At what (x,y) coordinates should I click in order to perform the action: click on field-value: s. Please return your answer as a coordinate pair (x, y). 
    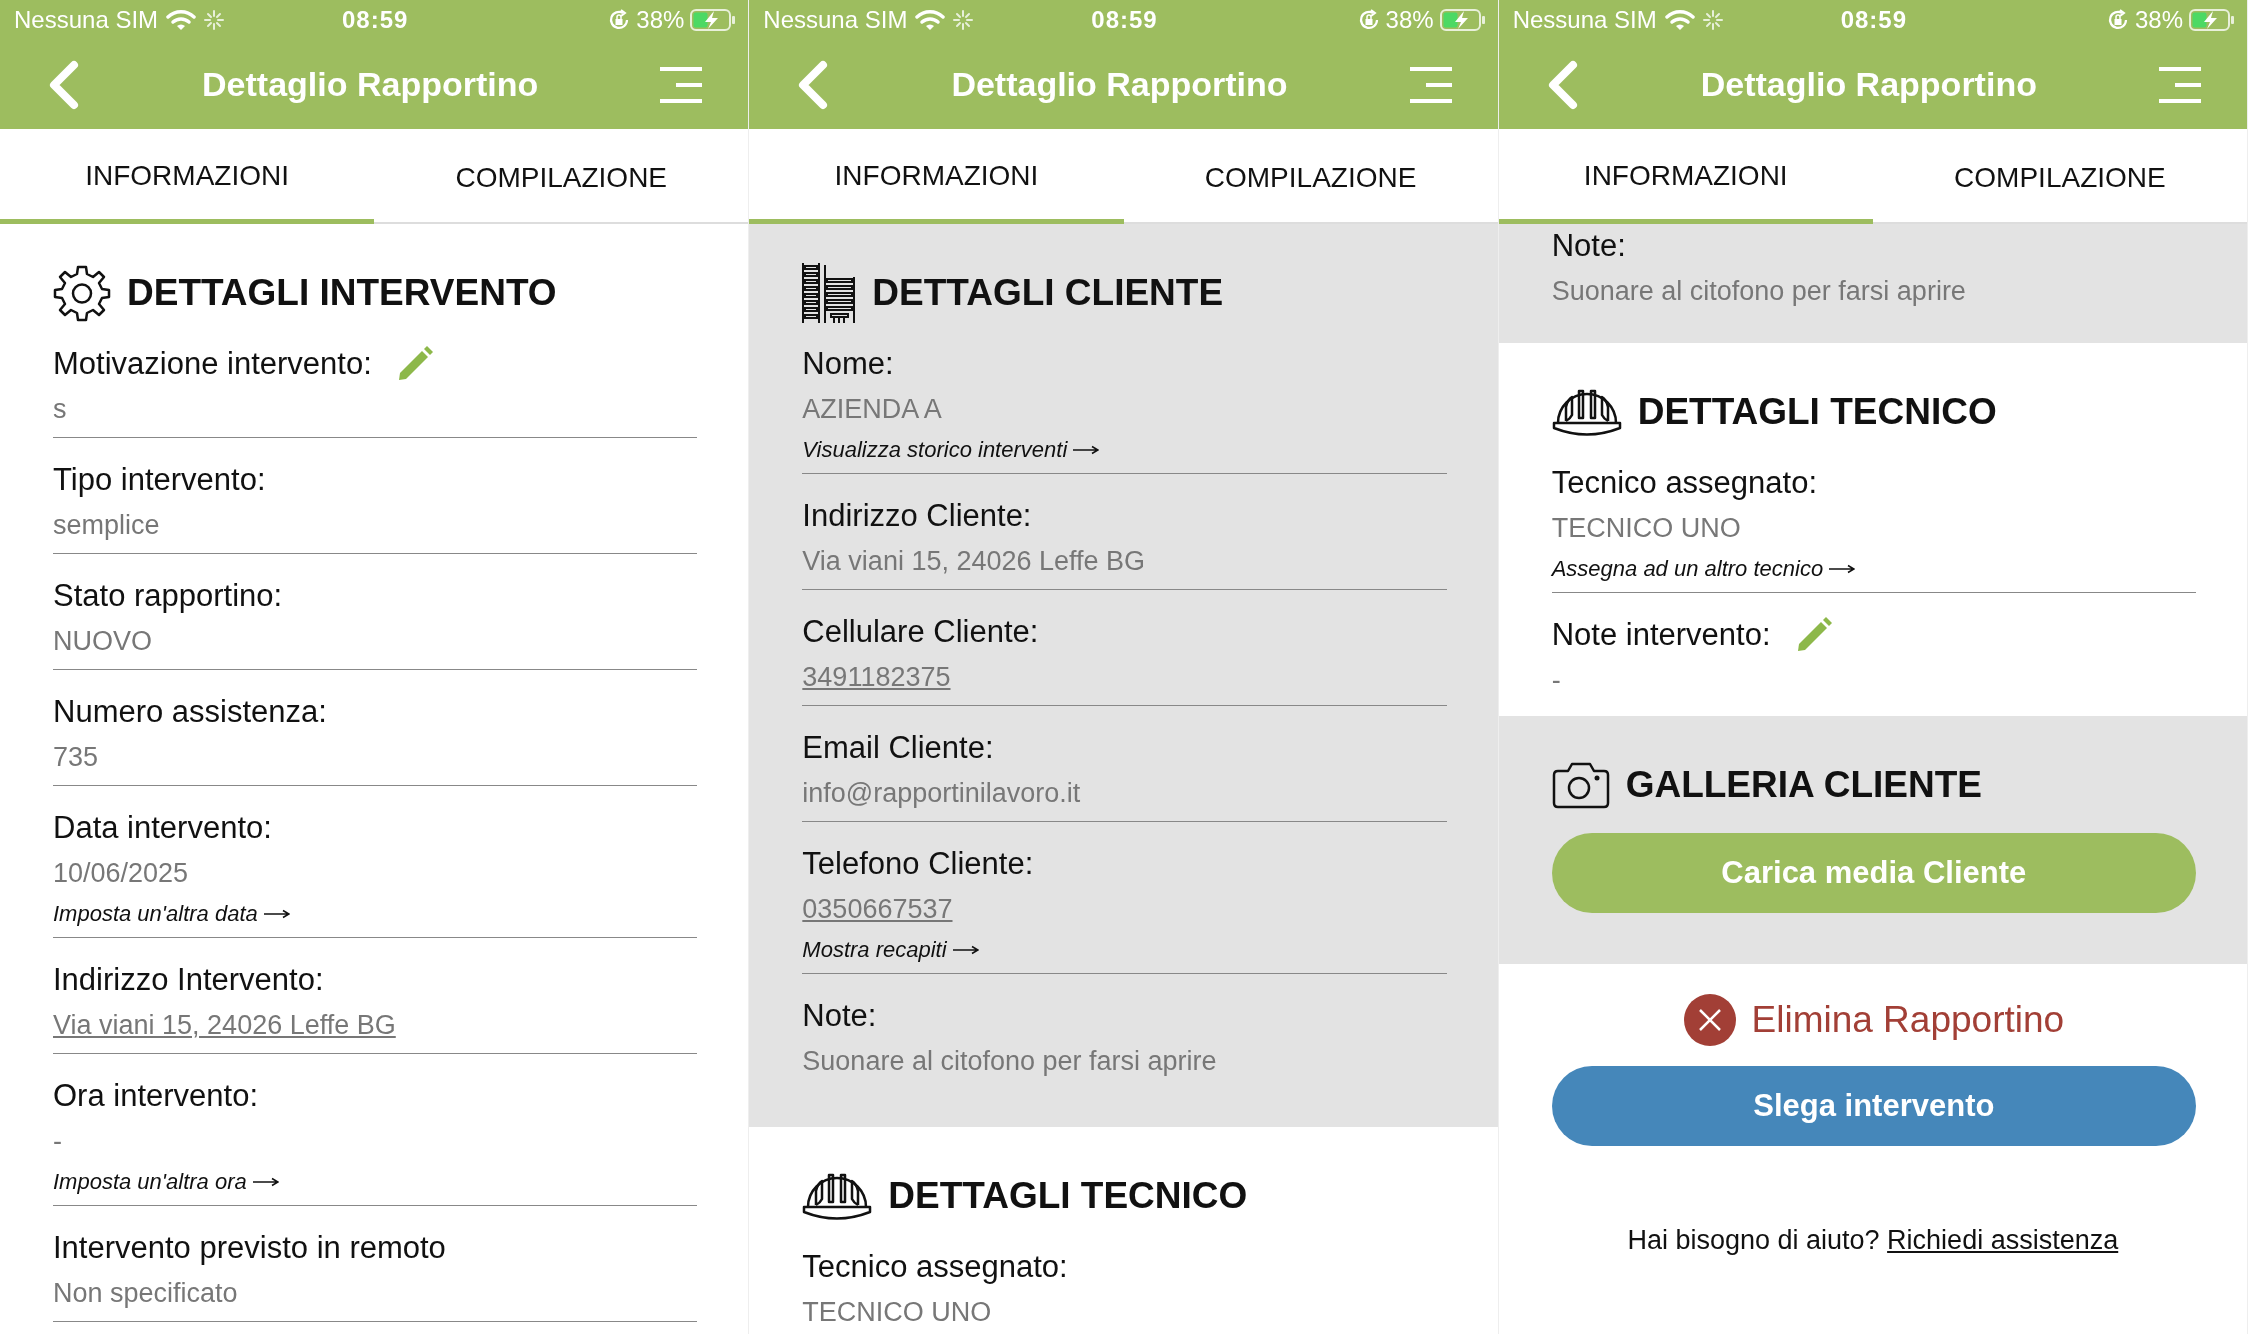
    Looking at the image, I should click on (60, 409).